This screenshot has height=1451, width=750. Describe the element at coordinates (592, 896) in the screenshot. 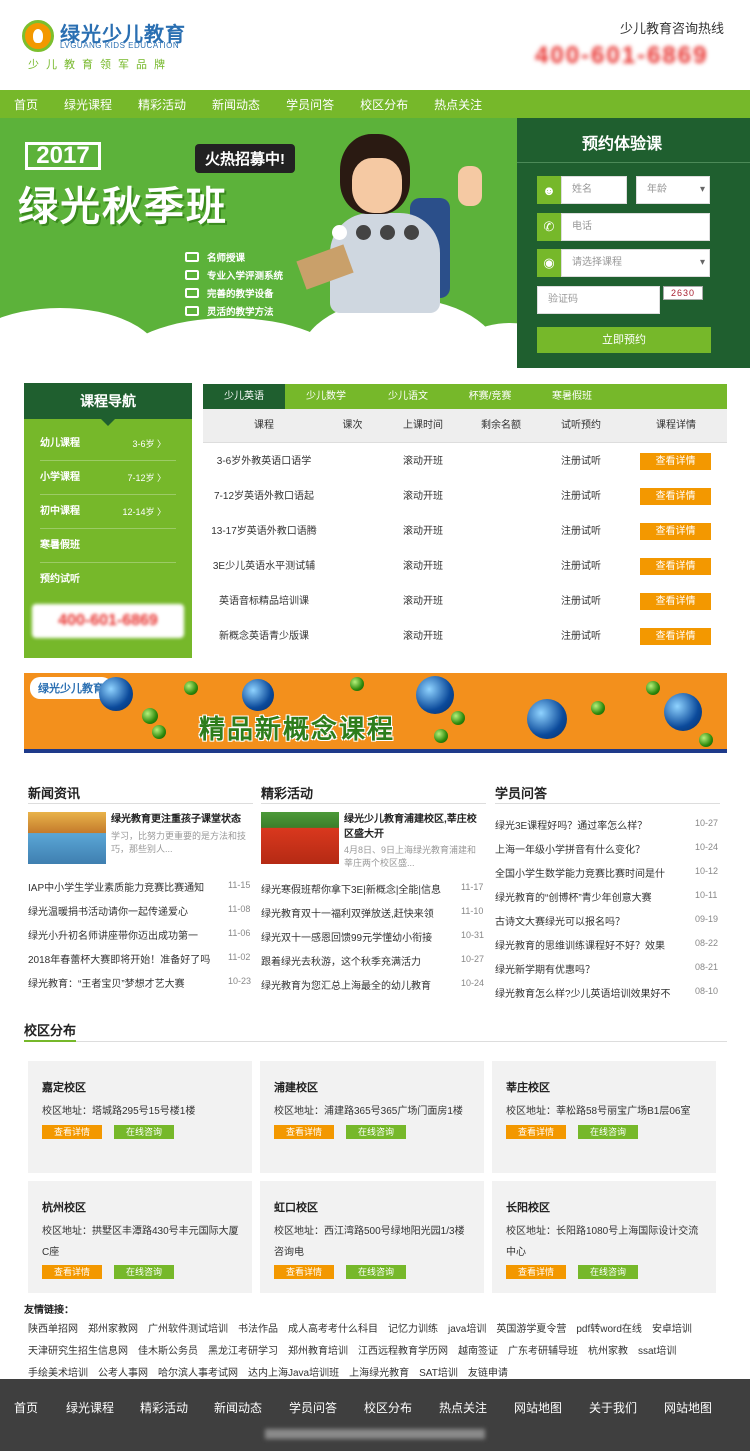

I see `list-item-link: 绿光教育的“创博杯”青少年创意大赛` at that location.